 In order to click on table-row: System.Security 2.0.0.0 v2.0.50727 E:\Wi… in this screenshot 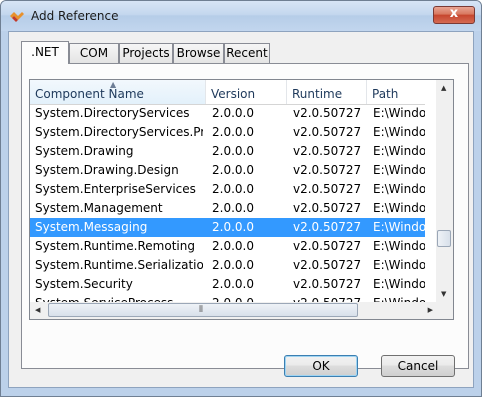, I will do `click(227, 284)`.